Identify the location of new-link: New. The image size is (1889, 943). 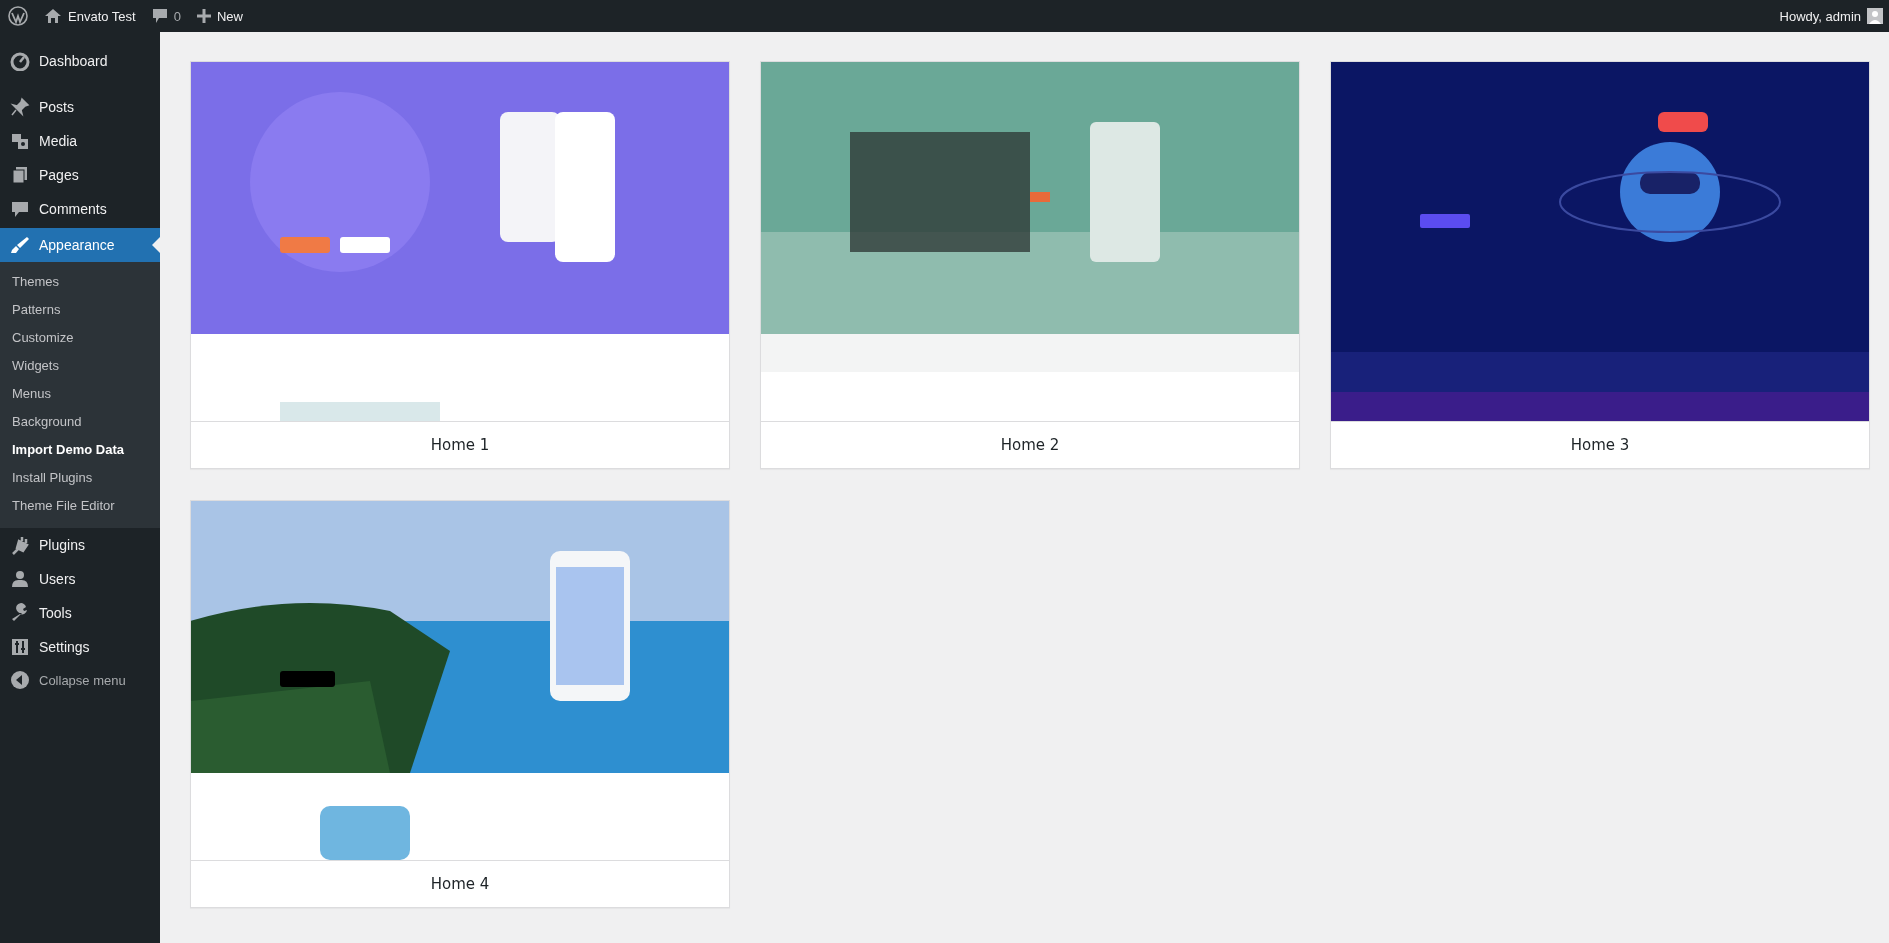
(229, 16).